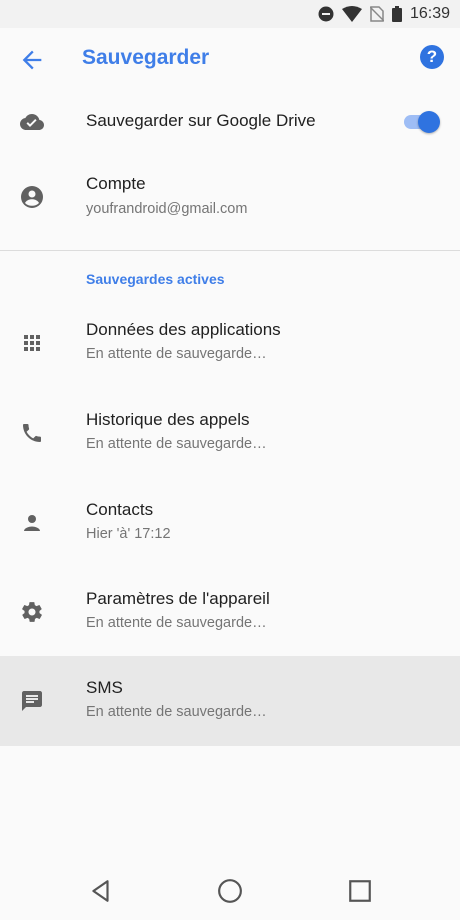 This screenshot has width=460, height=920. I want to click on settings-gear-icon, so click(32, 612).